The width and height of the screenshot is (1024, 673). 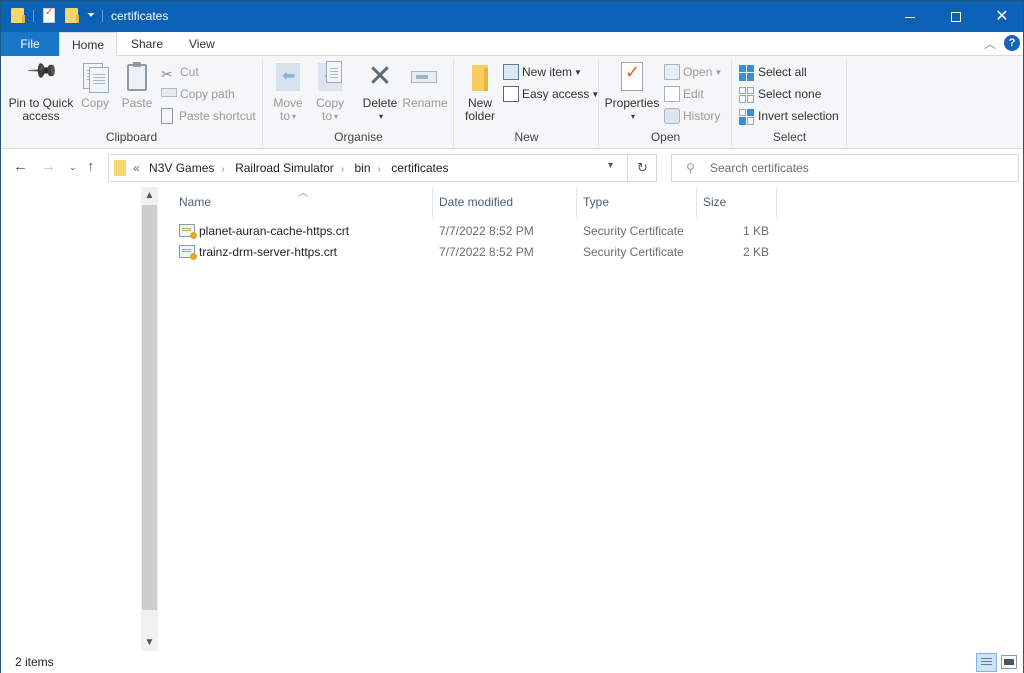 What do you see at coordinates (73, 167) in the screenshot?
I see `recent-locations-chevron-down-icon: ⌄` at bounding box center [73, 167].